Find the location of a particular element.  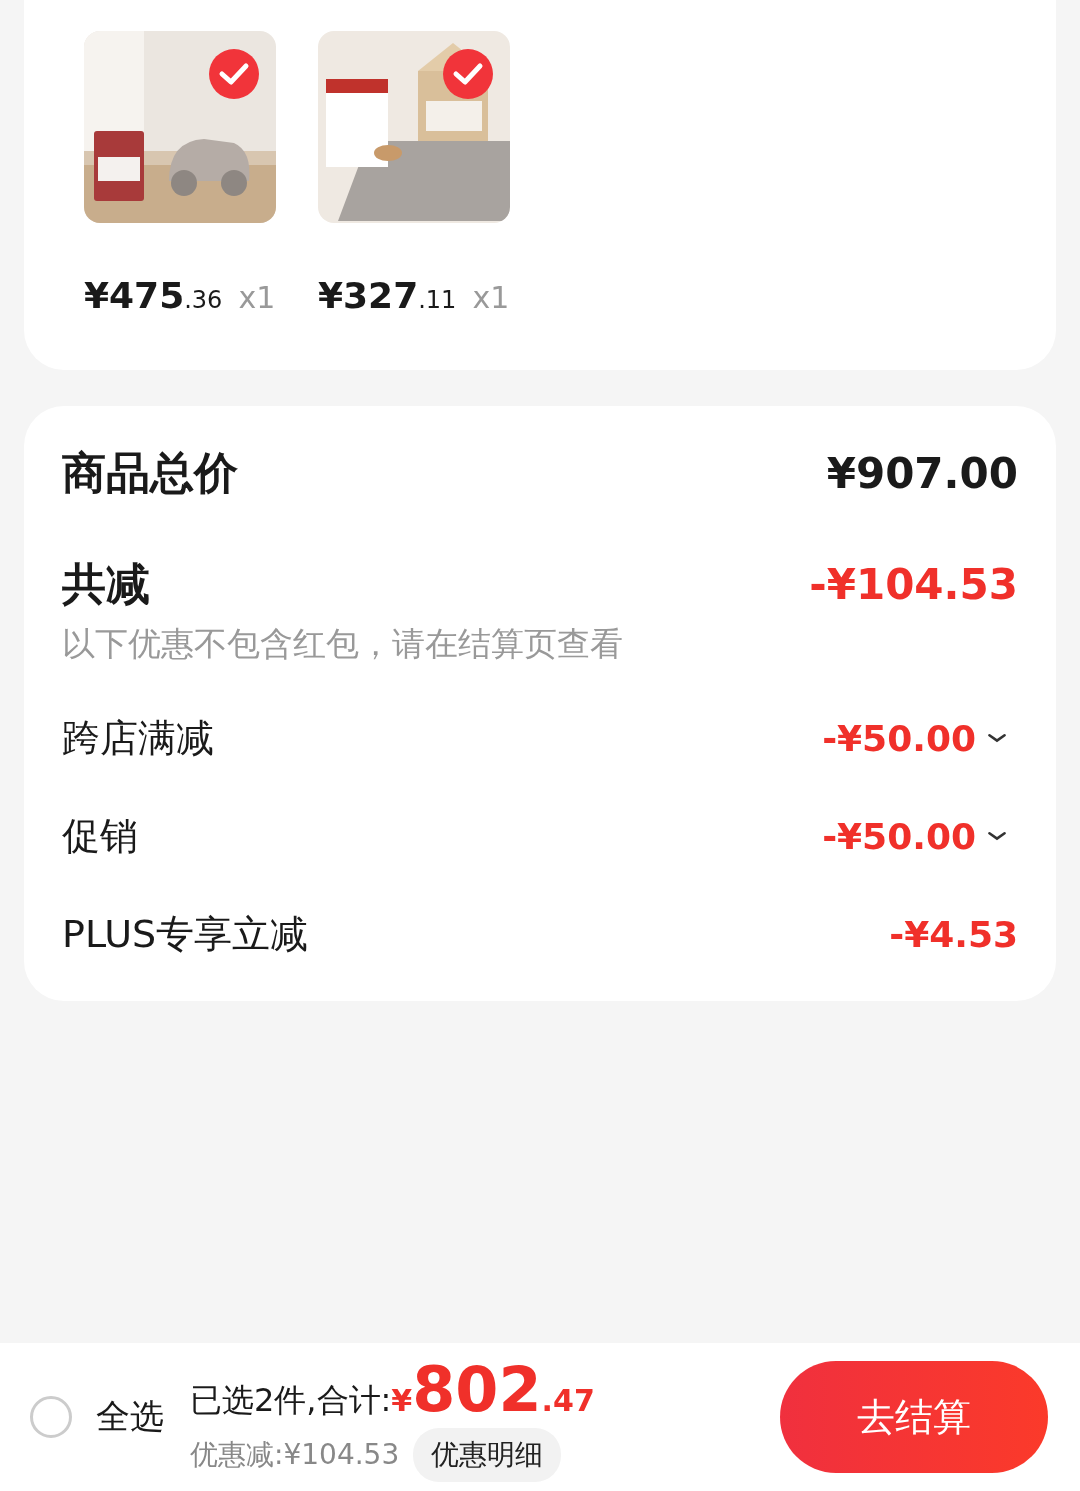

discount-item-label: 跨店满减 is located at coordinates (138, 738).